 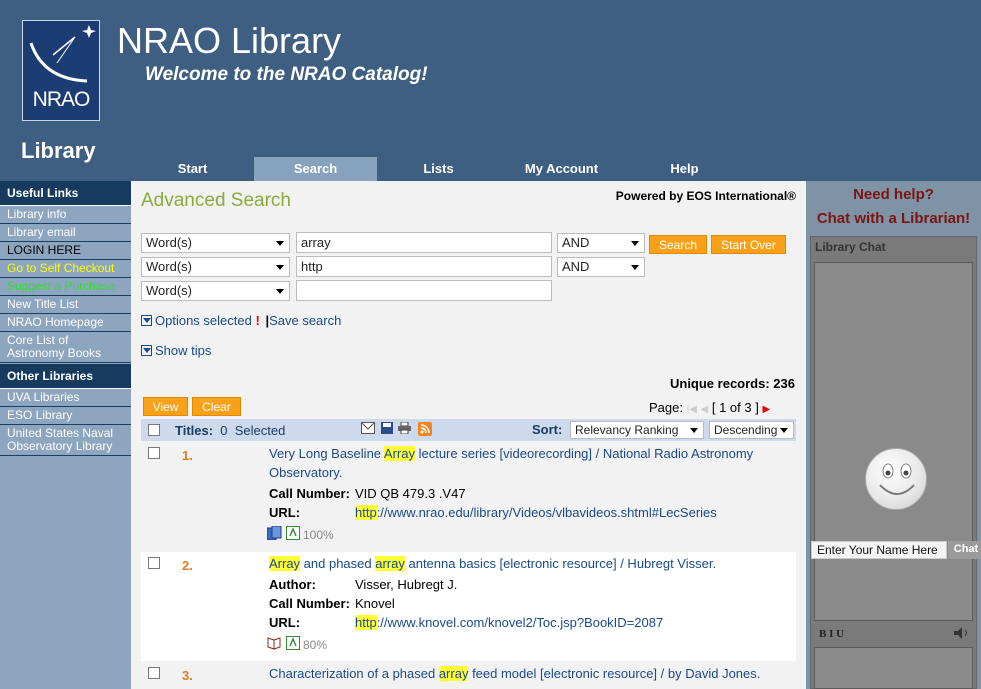 What do you see at coordinates (61, 70) in the screenshot?
I see `nrao-logo: NRAO` at bounding box center [61, 70].